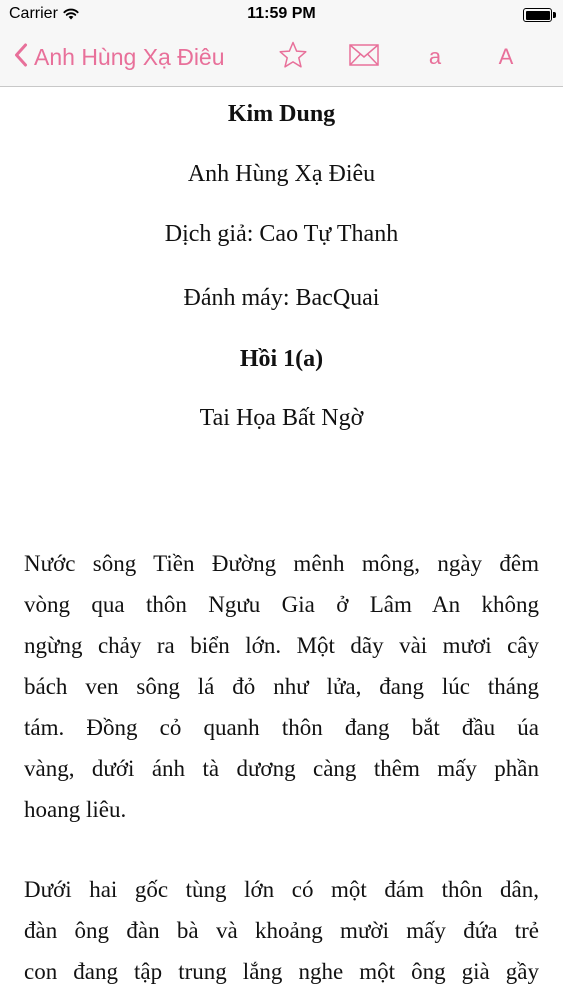 The image size is (563, 1000). Describe the element at coordinates (281, 604) in the screenshot. I see `text-line: vòng qua thôn Ngưu Gia ở Lâm An không` at that location.